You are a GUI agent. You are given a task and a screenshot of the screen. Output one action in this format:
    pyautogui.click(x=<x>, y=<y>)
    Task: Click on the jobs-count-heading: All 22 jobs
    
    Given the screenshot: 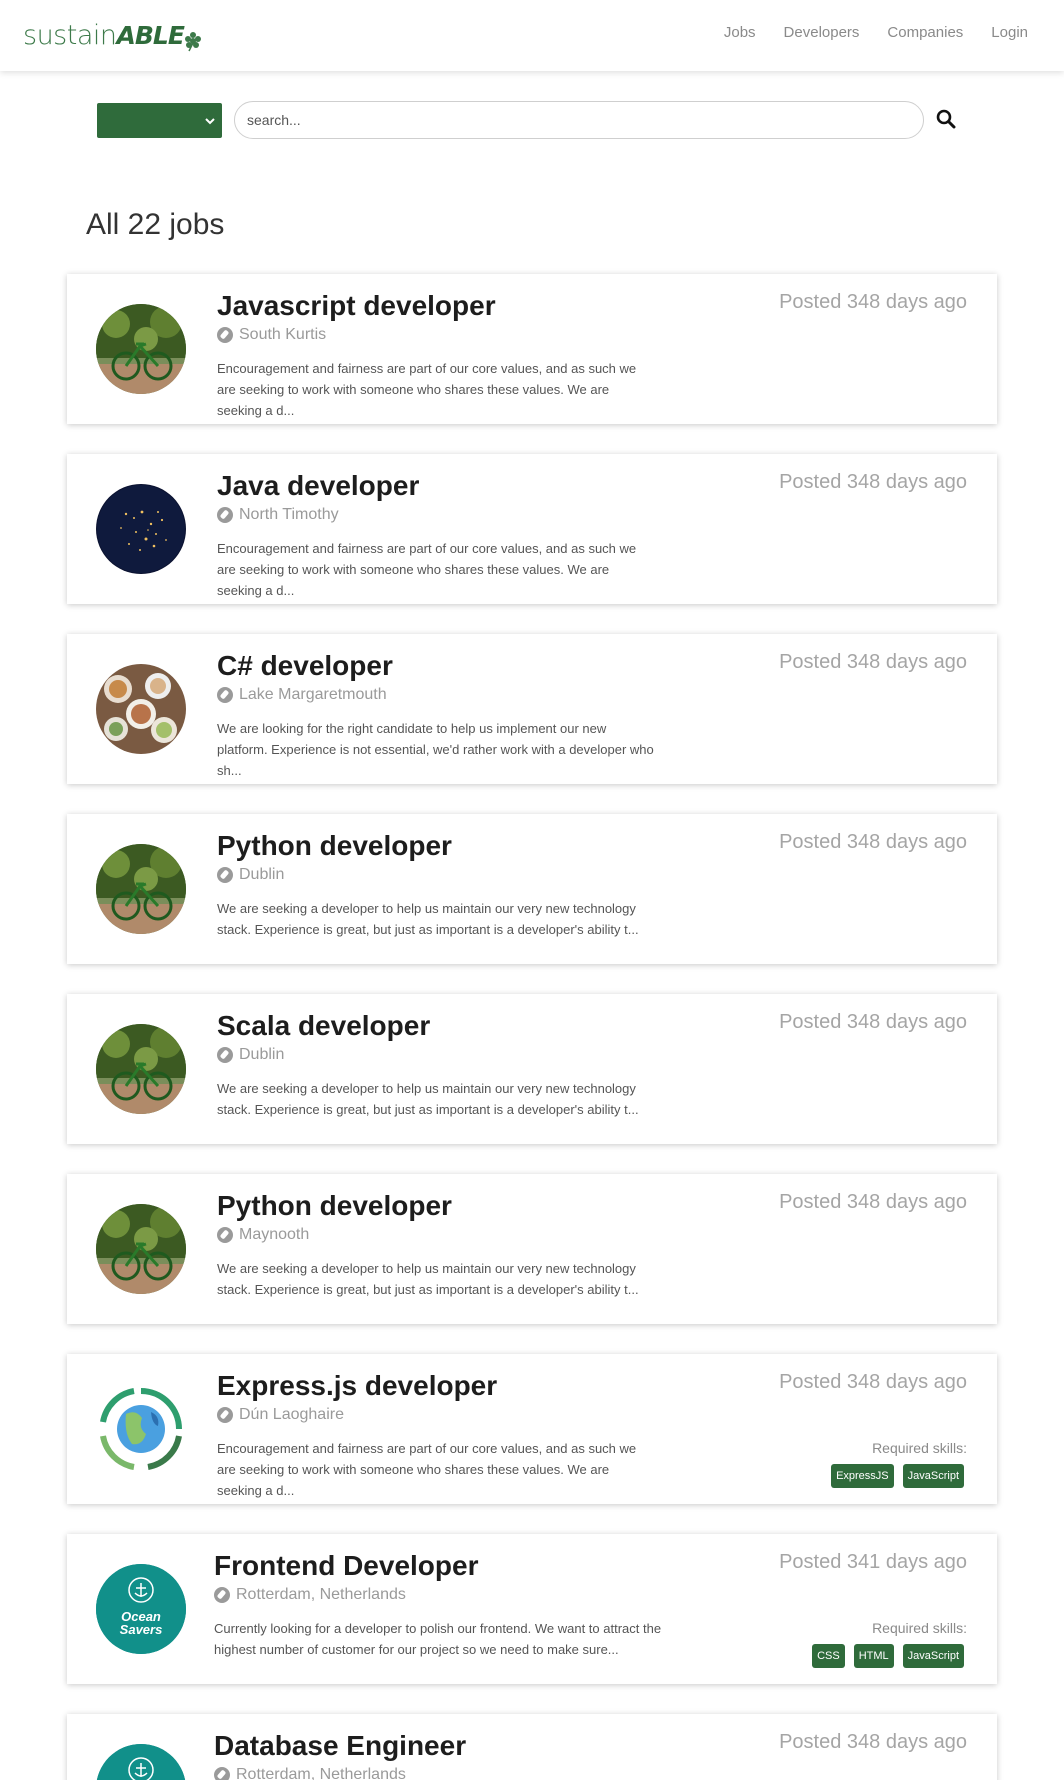 What is the action you would take?
    pyautogui.click(x=155, y=224)
    